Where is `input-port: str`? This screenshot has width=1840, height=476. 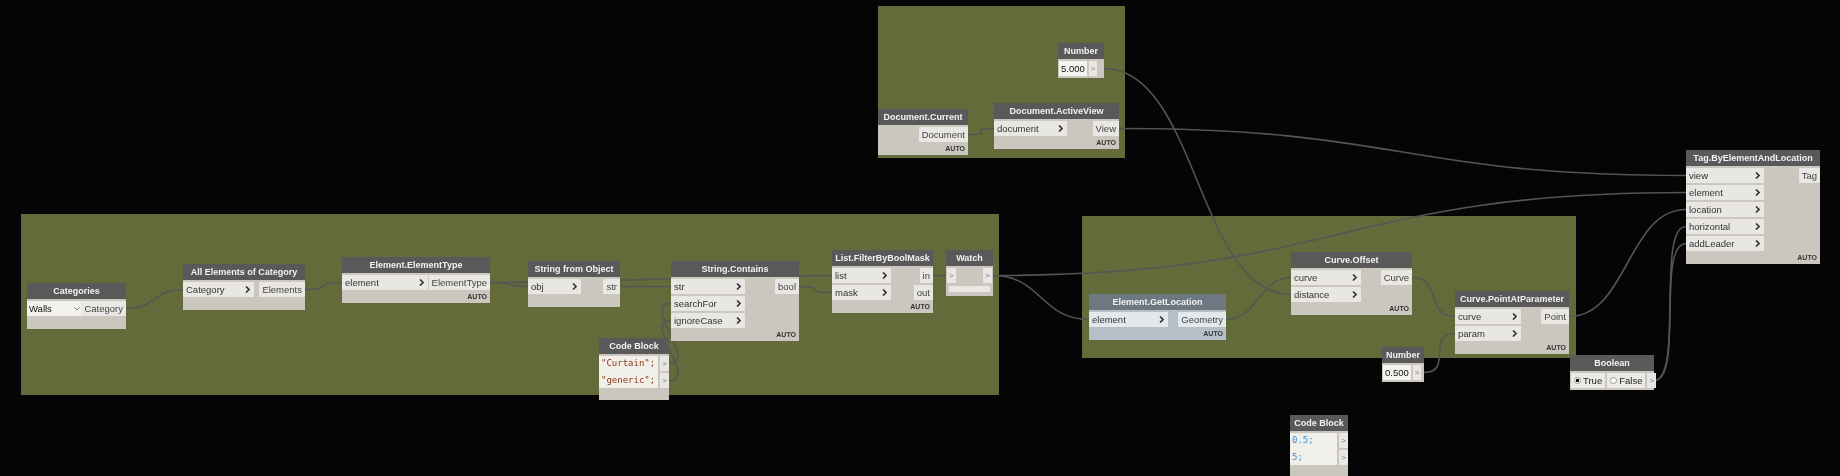 input-port: str is located at coordinates (708, 286).